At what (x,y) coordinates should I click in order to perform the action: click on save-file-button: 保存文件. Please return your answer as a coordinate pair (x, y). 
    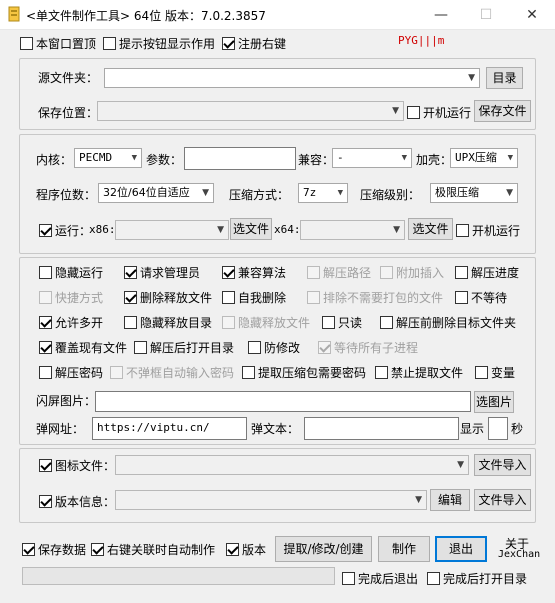
    Looking at the image, I should click on (502, 111).